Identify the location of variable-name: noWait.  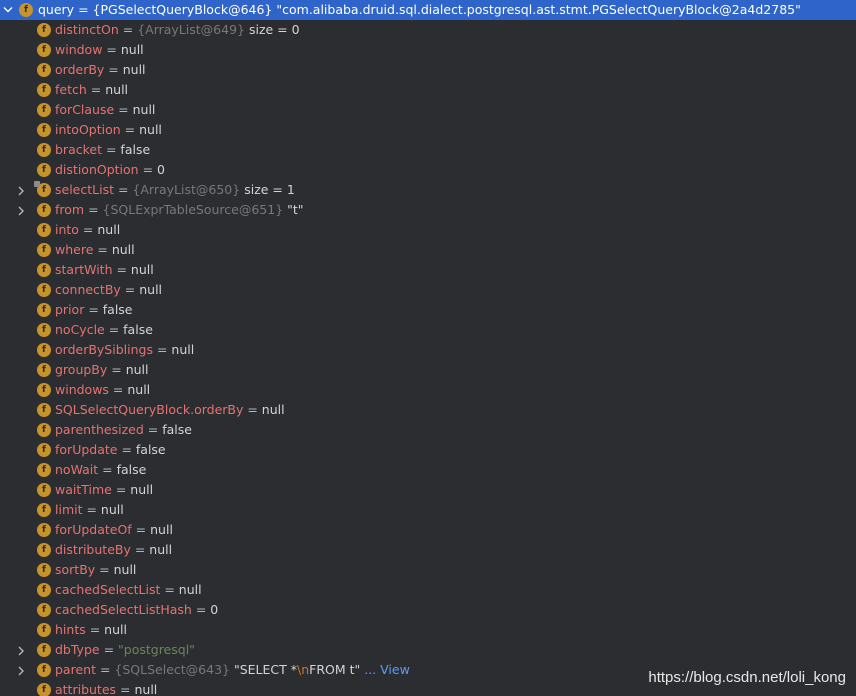
(77, 469).